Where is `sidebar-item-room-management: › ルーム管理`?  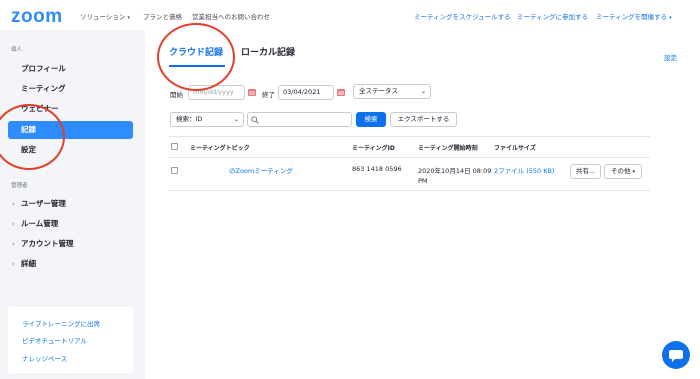
sidebar-item-room-management: › ルーム管理 is located at coordinates (70, 224).